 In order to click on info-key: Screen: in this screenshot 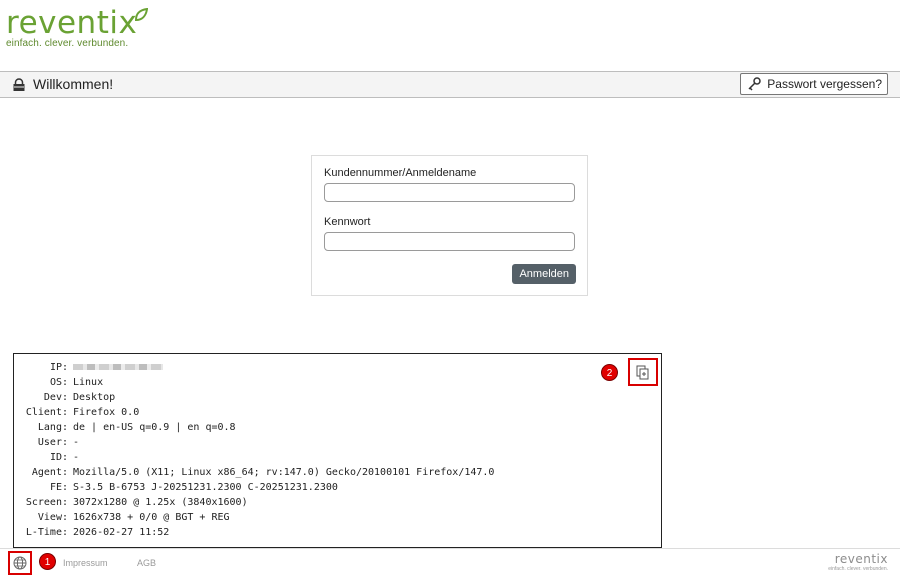, I will do `click(46, 502)`.